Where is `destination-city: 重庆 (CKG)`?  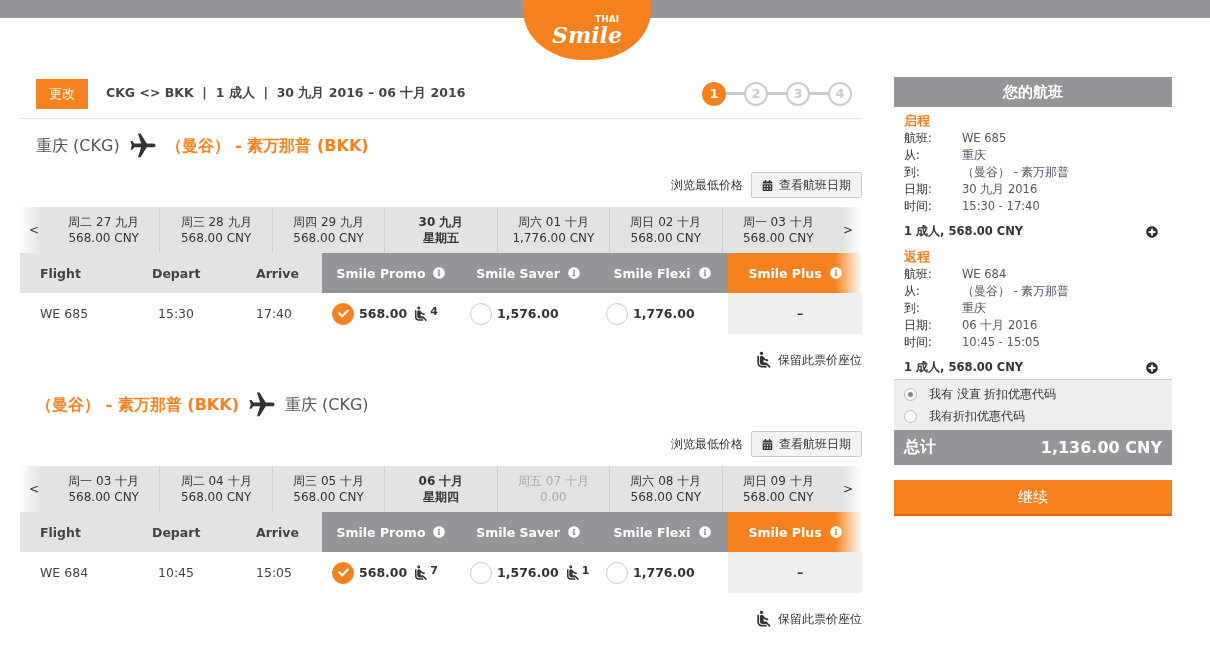 destination-city: 重庆 (CKG) is located at coordinates (326, 405).